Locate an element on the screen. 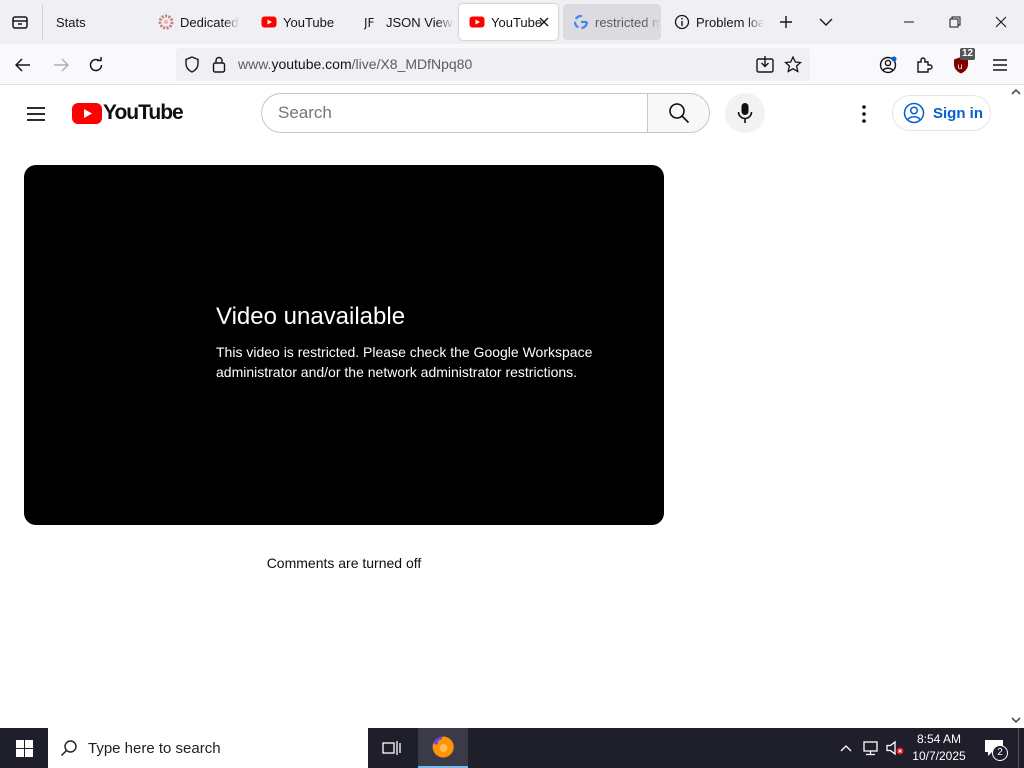 This screenshot has height=768, width=1024. tab-dedicated: Dedicated is located at coordinates (198, 22).